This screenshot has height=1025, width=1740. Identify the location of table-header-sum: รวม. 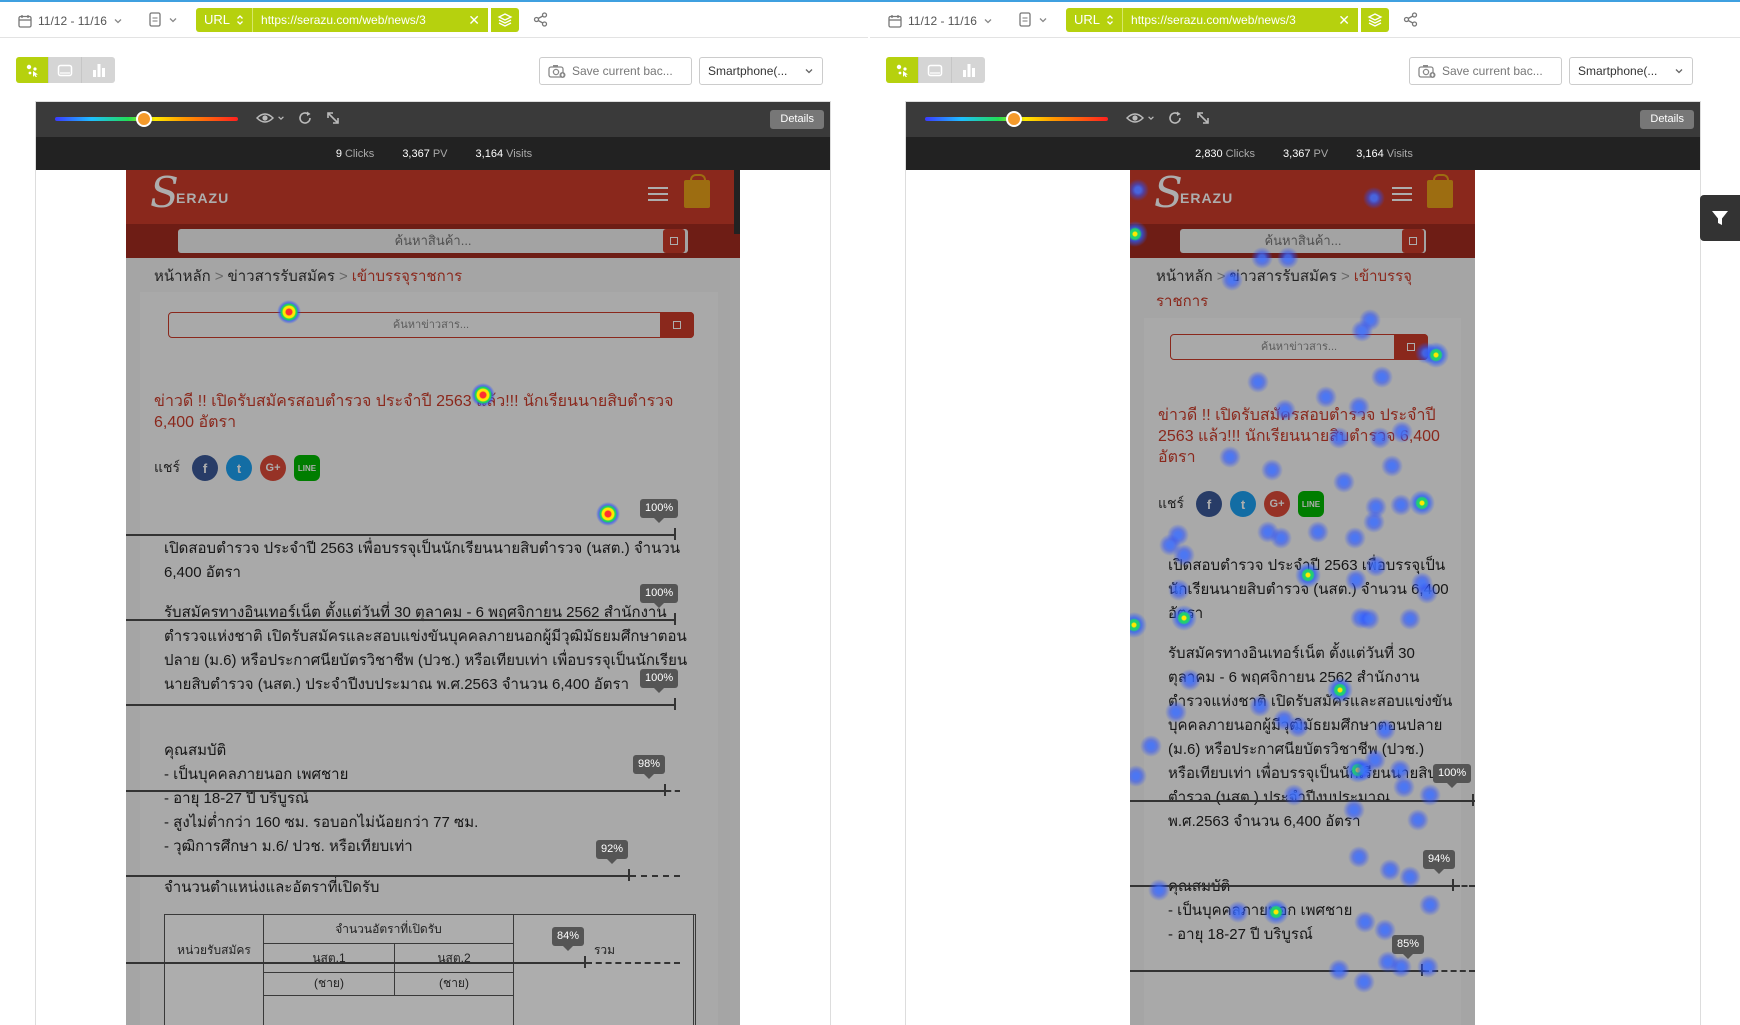
(604, 969).